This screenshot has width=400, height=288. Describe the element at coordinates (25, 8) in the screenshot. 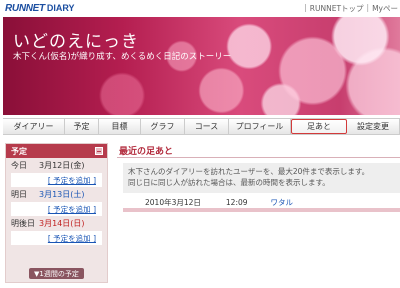

I see `logo-text: RUNNET` at that location.